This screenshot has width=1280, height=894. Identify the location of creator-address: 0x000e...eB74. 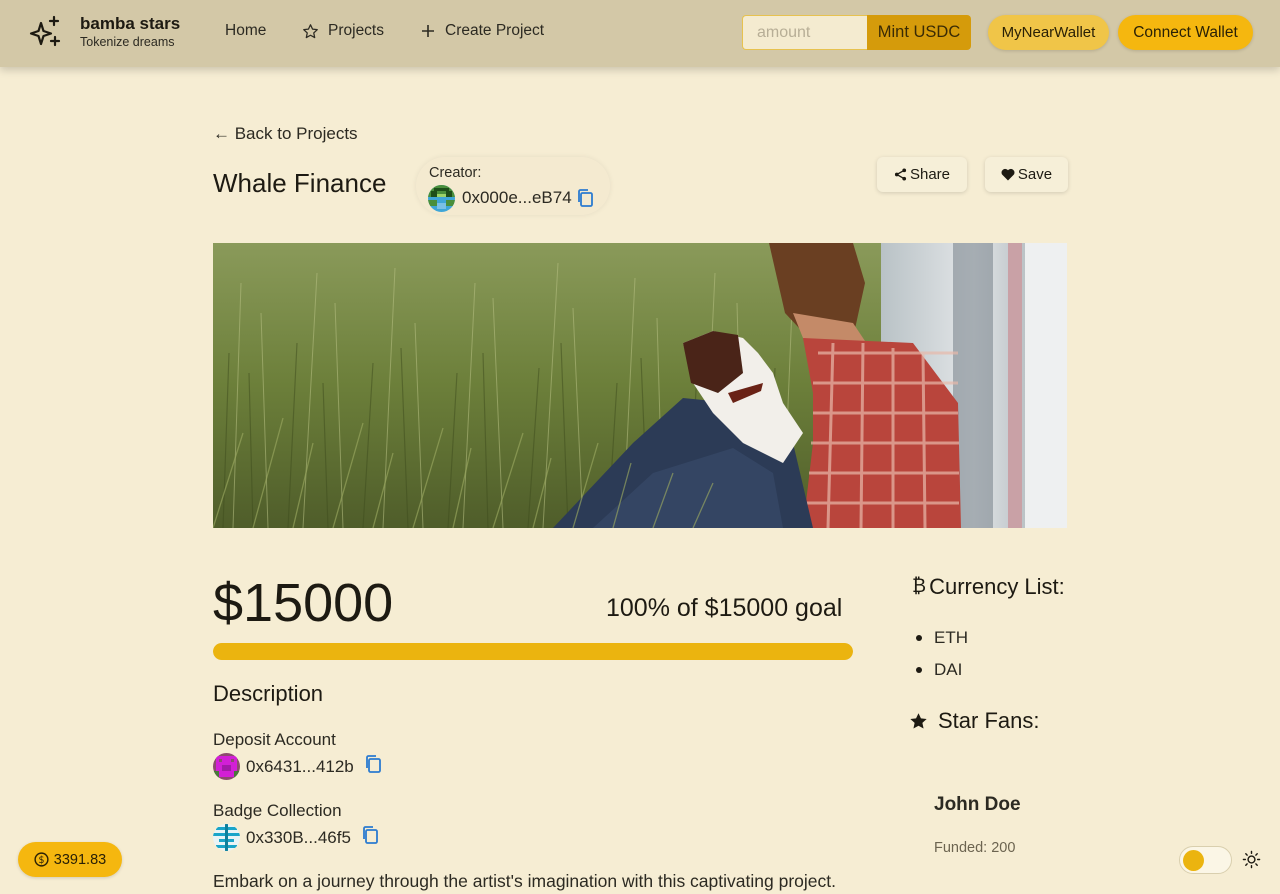
(517, 197).